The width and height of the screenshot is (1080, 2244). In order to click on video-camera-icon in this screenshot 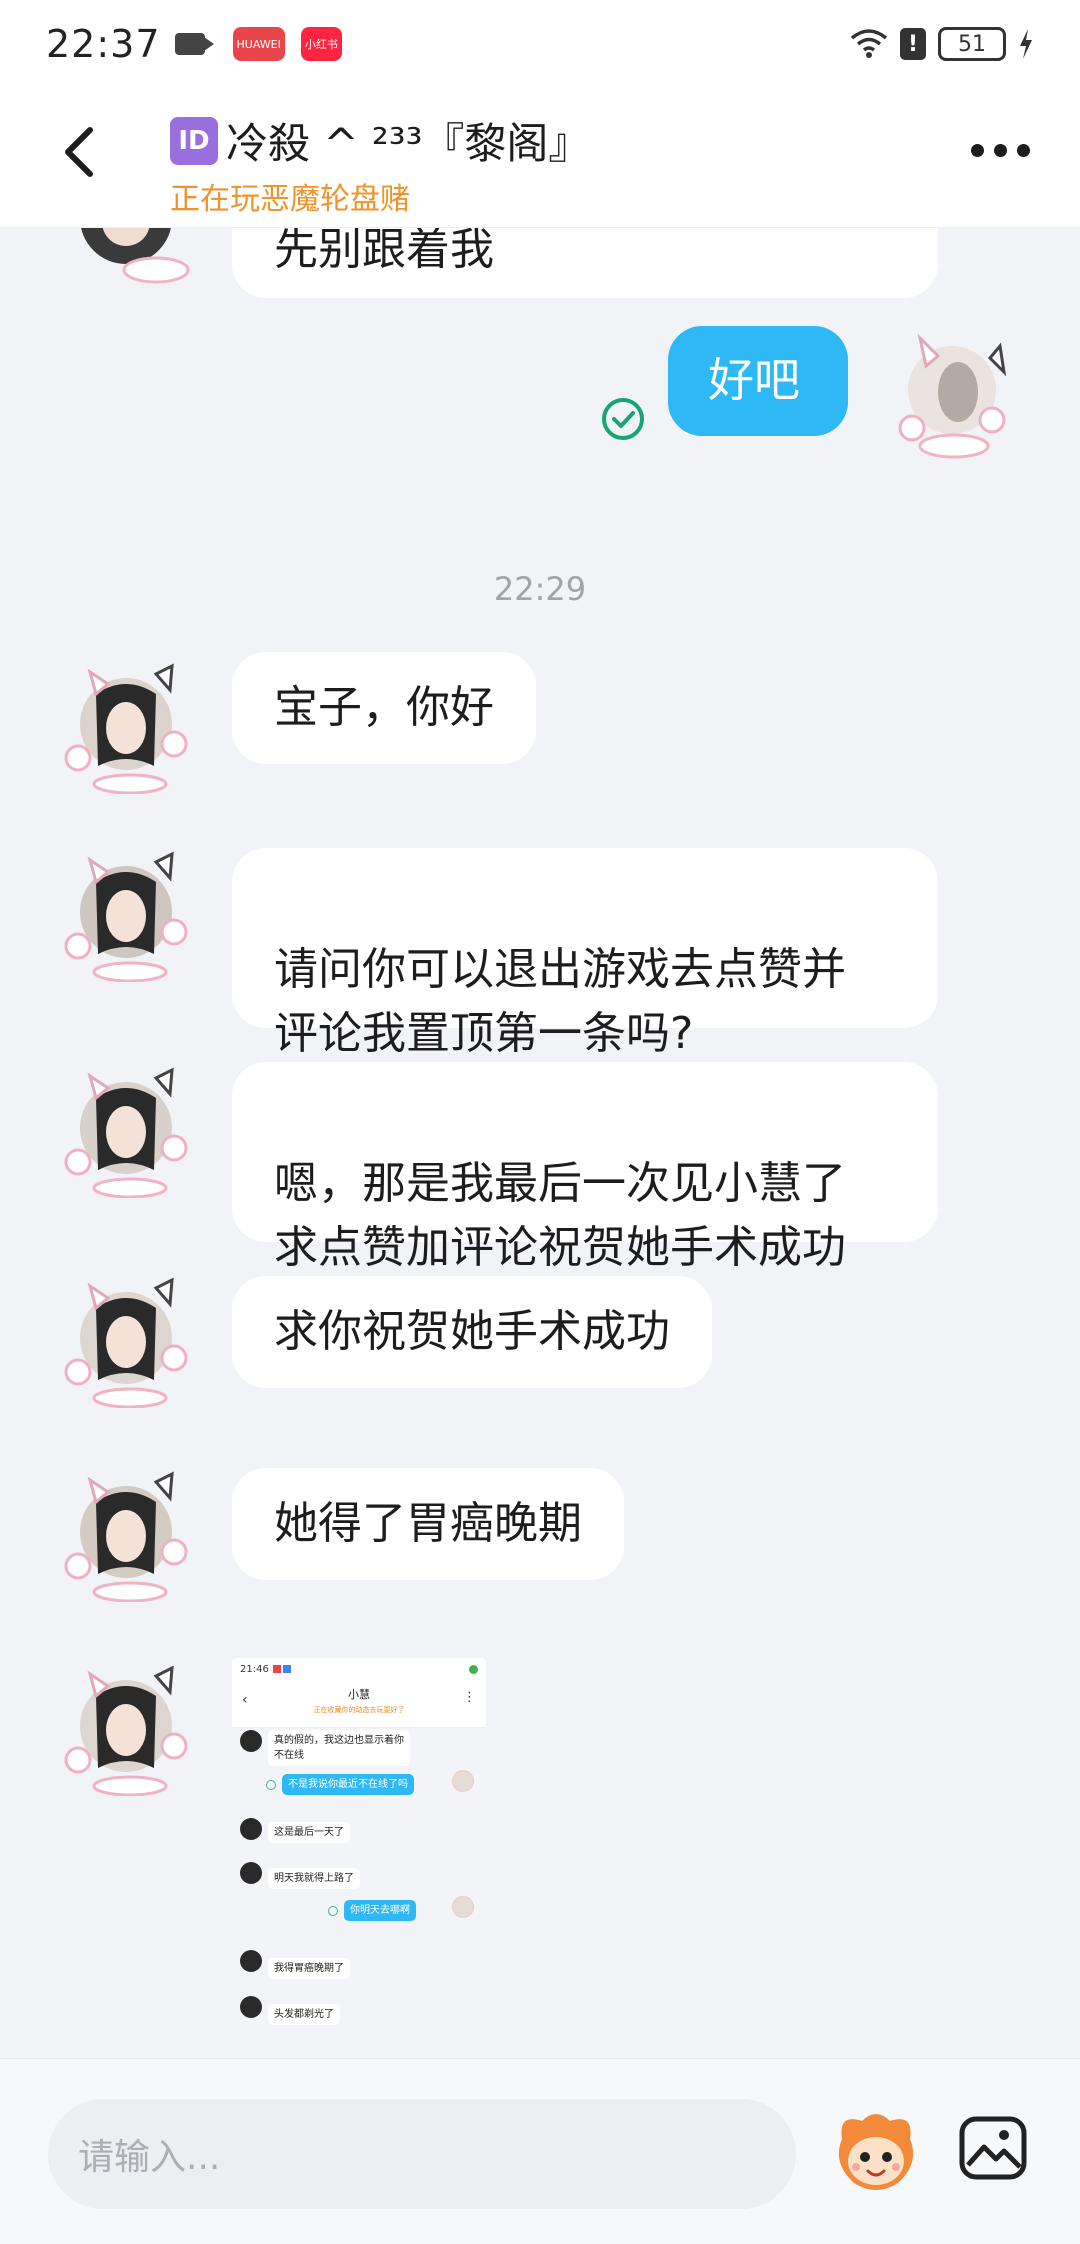, I will do `click(194, 44)`.